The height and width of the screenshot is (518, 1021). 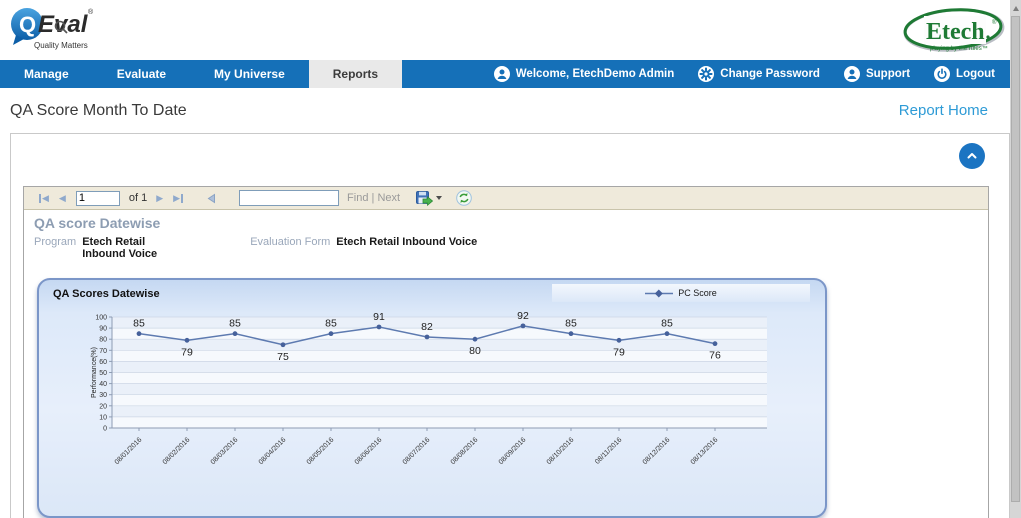 I want to click on svg-text: 08/08/2016, so click(x=465, y=451).